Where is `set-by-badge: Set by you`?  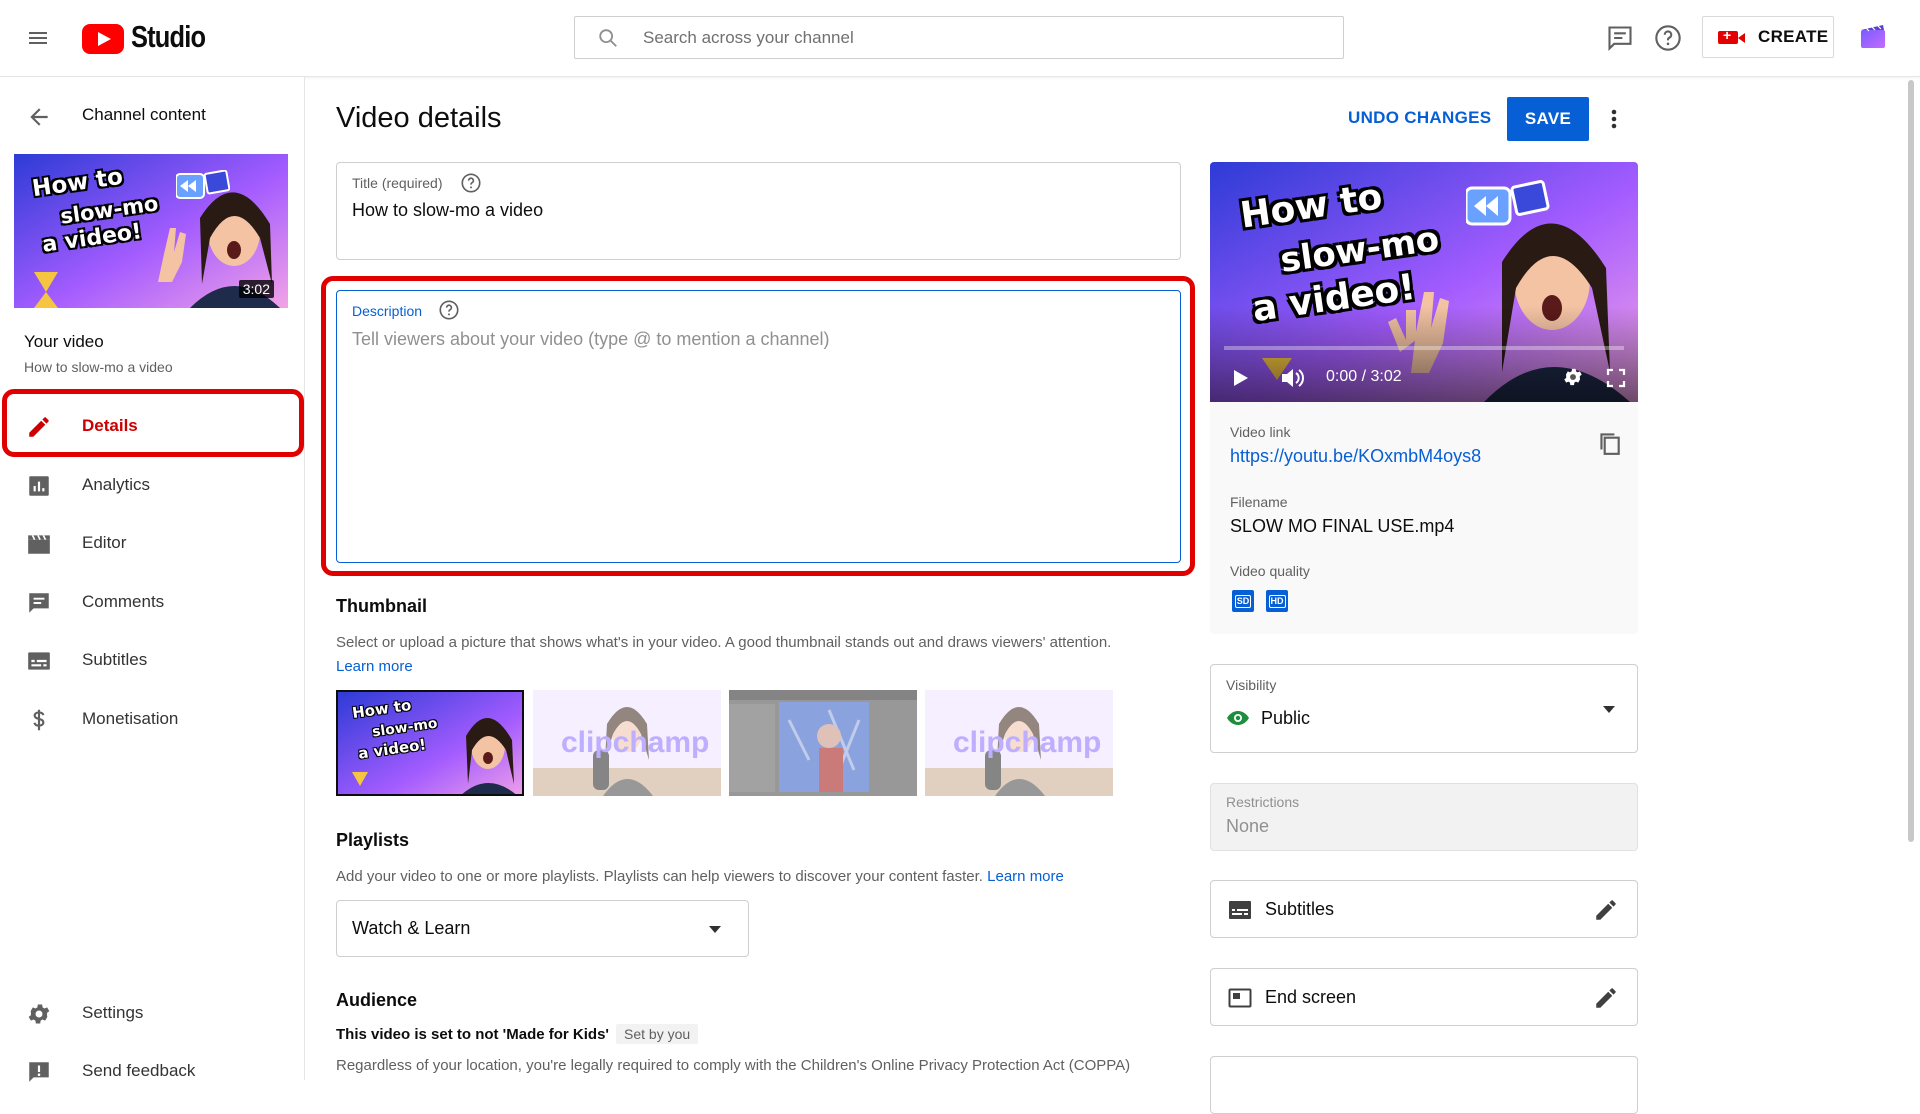 set-by-badge: Set by you is located at coordinates (657, 1034).